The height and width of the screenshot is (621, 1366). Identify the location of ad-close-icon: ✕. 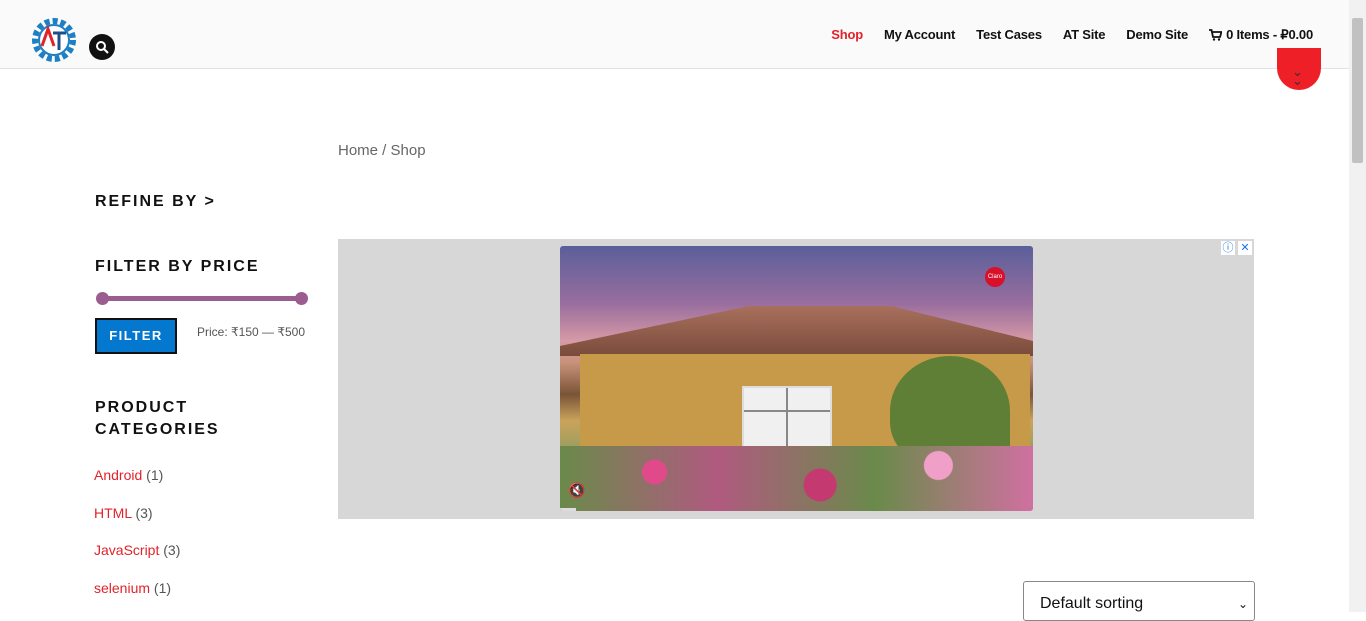
(1245, 248).